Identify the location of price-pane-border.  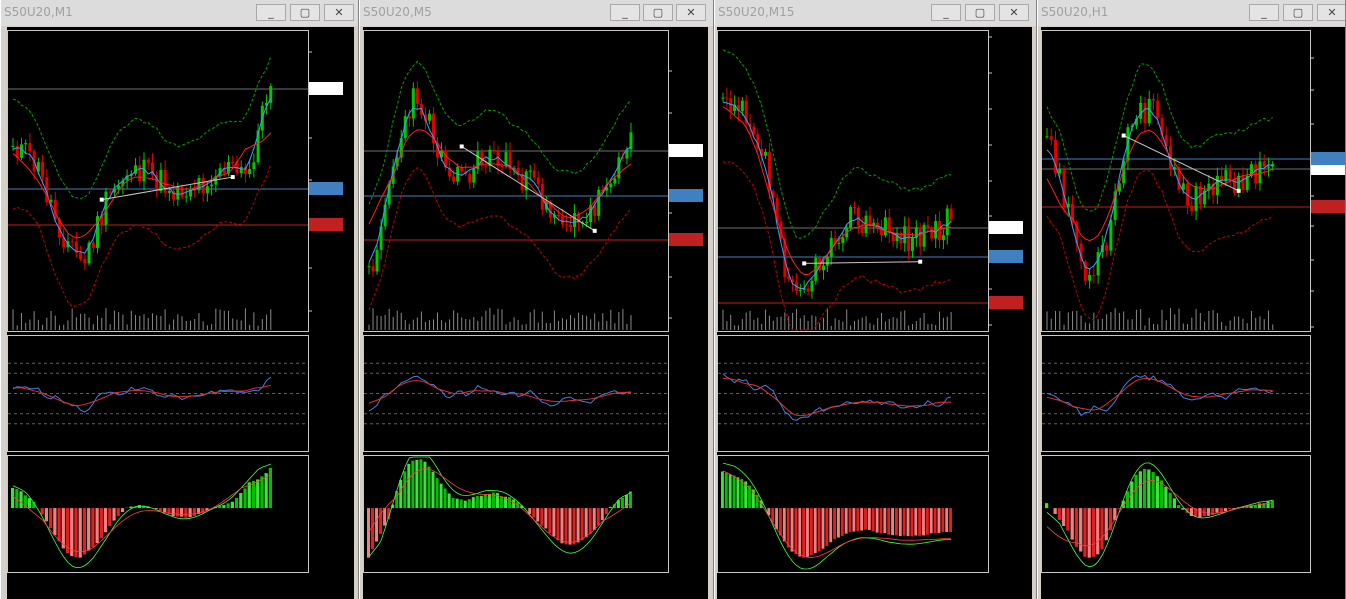
(853, 181).